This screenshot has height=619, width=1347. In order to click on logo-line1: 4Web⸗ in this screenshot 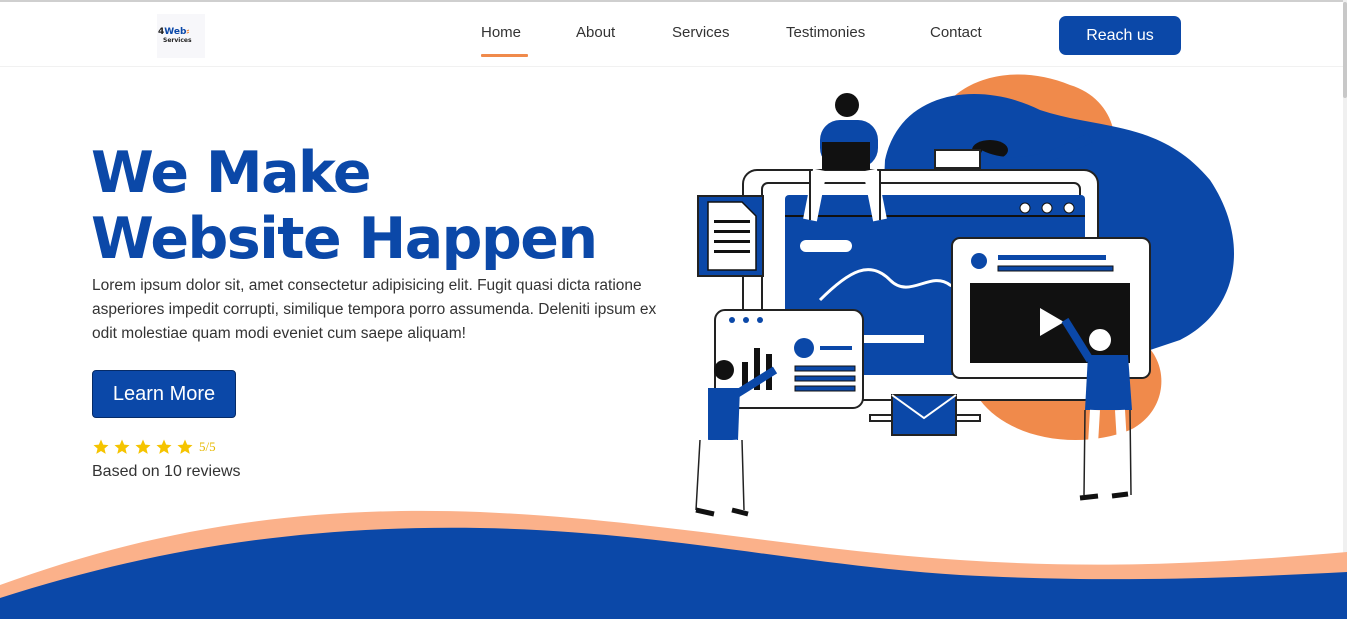, I will do `click(174, 32)`.